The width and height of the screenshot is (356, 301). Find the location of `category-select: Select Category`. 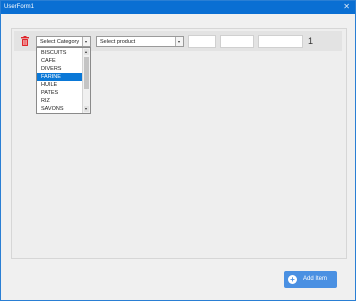

category-select: Select Category is located at coordinates (63, 41).